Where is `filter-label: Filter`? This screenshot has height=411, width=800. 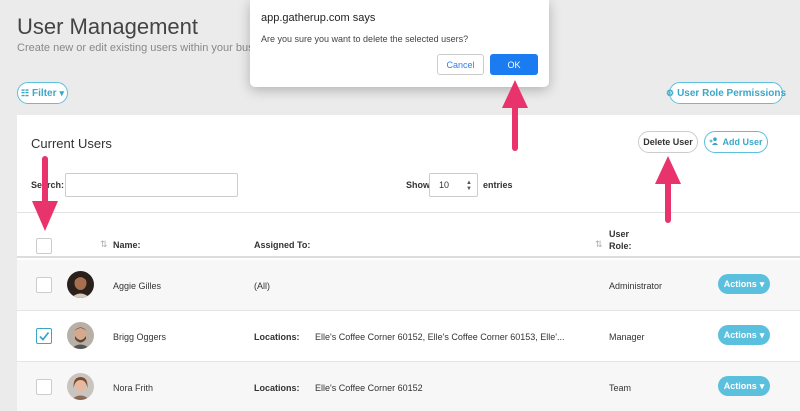
filter-label: Filter is located at coordinates (44, 93).